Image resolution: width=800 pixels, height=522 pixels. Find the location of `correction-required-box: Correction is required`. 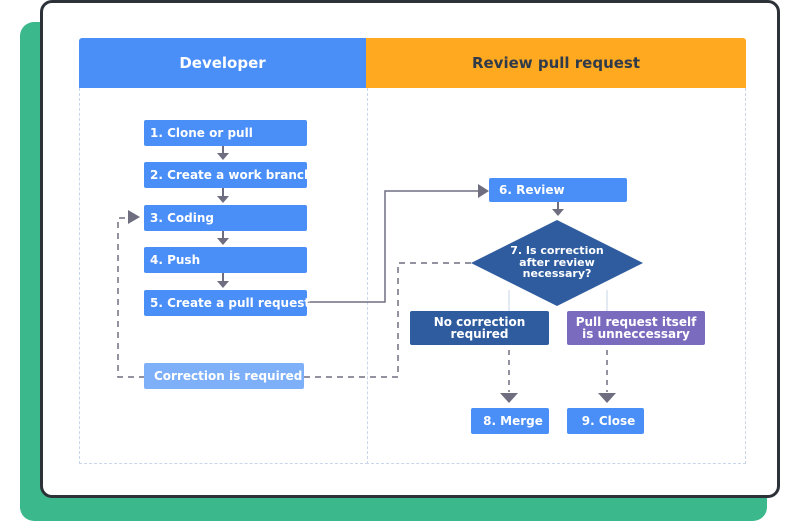

correction-required-box: Correction is required is located at coordinates (224, 376).